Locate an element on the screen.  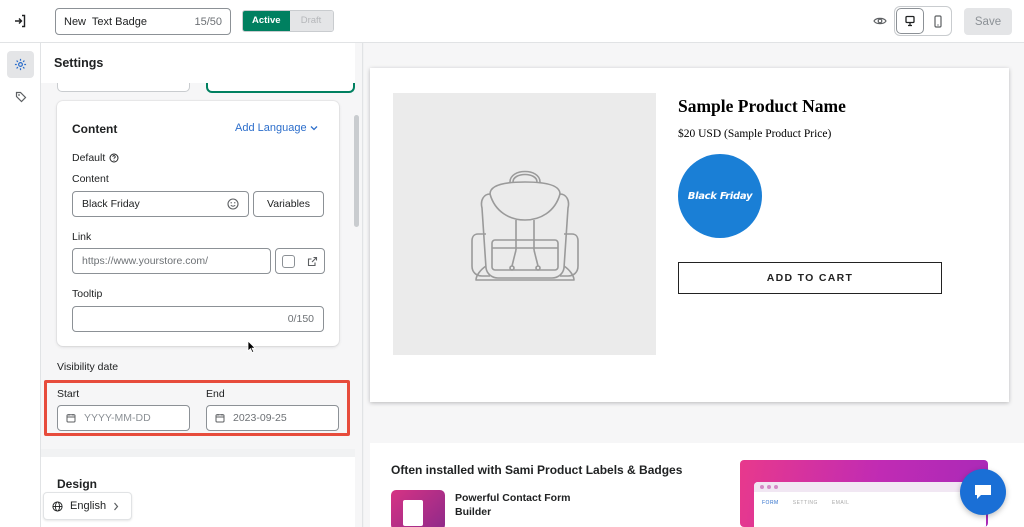
end-date-label: End is located at coordinates (215, 394).